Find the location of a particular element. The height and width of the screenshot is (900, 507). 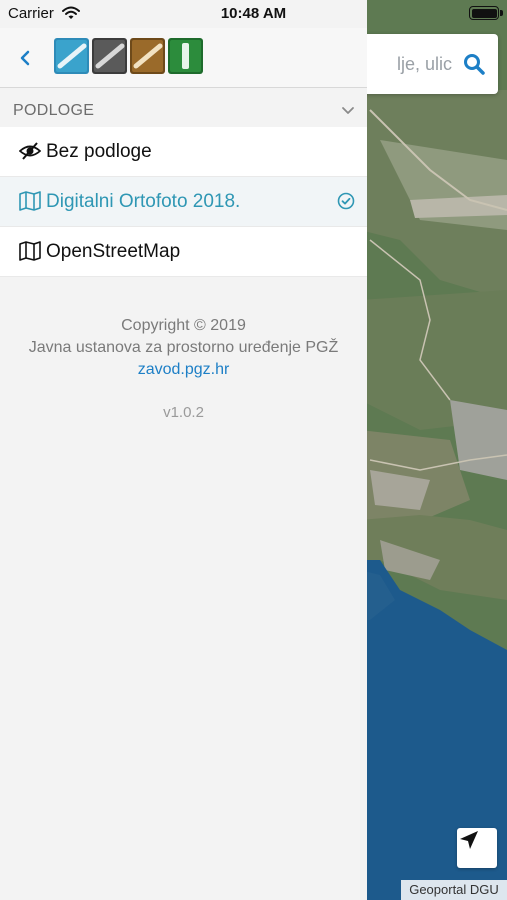

chevron-down-icon is located at coordinates (348, 112).